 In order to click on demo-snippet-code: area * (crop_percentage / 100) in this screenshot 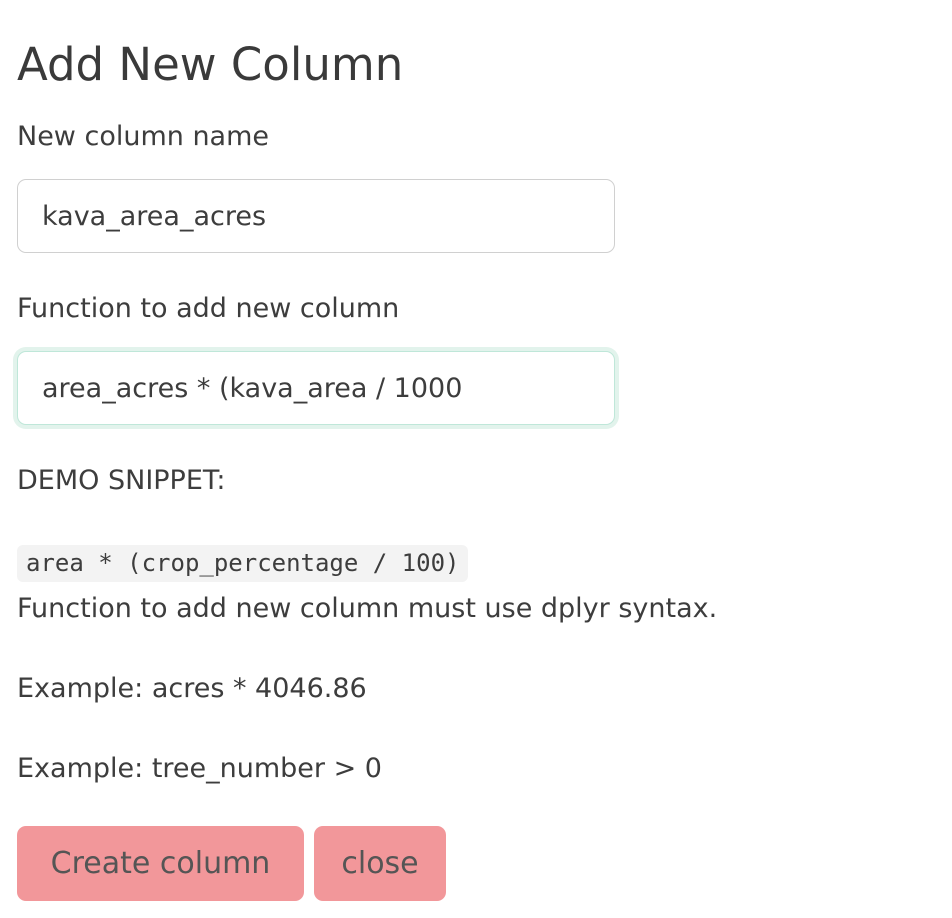, I will do `click(243, 563)`.